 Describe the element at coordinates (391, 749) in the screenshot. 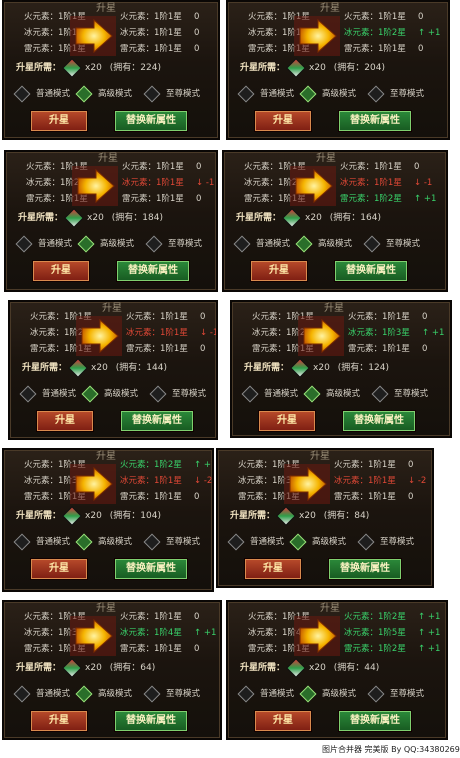

I see `merge-credit: 图片合并器 完美版 By QQ:343802696` at that location.